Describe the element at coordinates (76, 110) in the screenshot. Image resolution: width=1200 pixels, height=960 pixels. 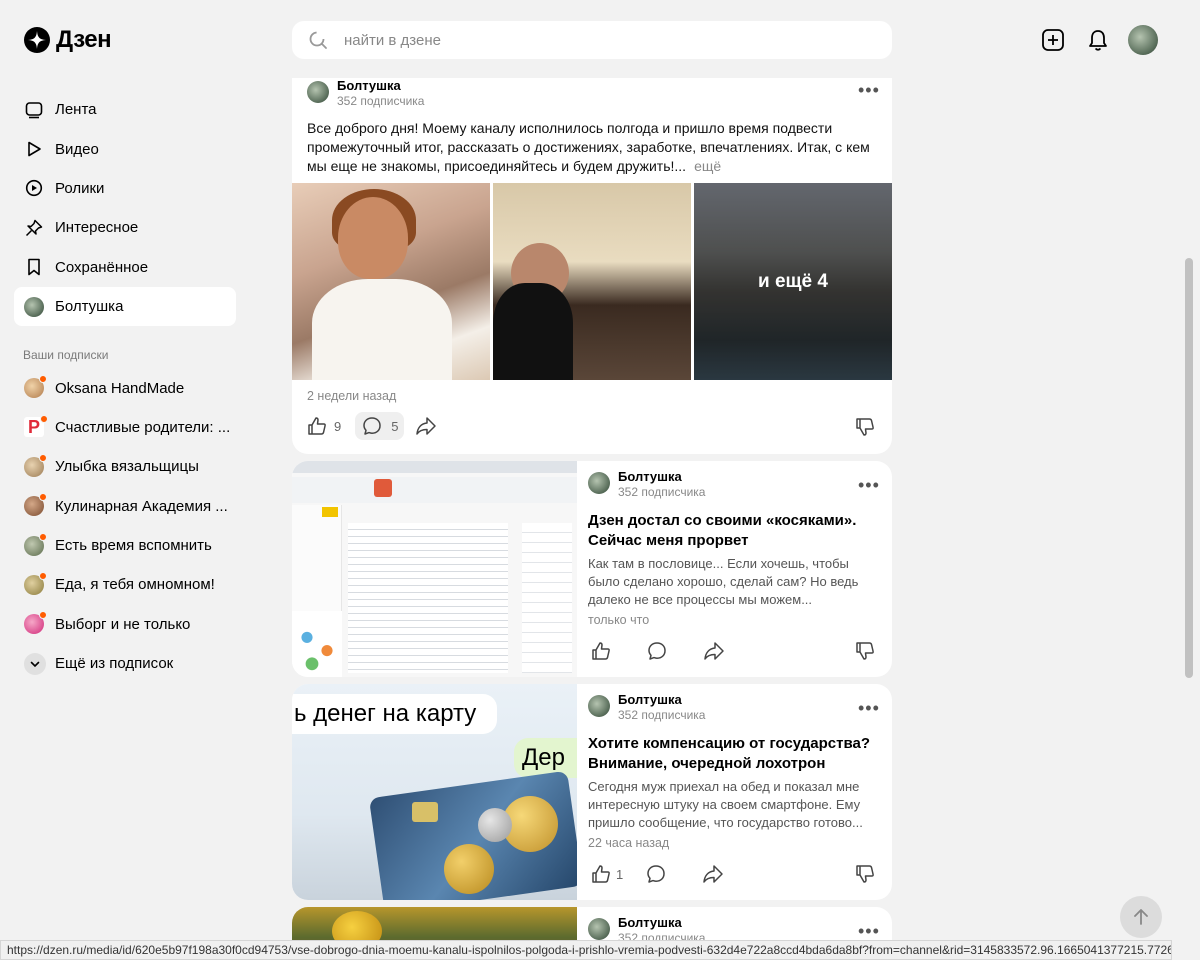
I see `nav-feed-label: Лента` at that location.